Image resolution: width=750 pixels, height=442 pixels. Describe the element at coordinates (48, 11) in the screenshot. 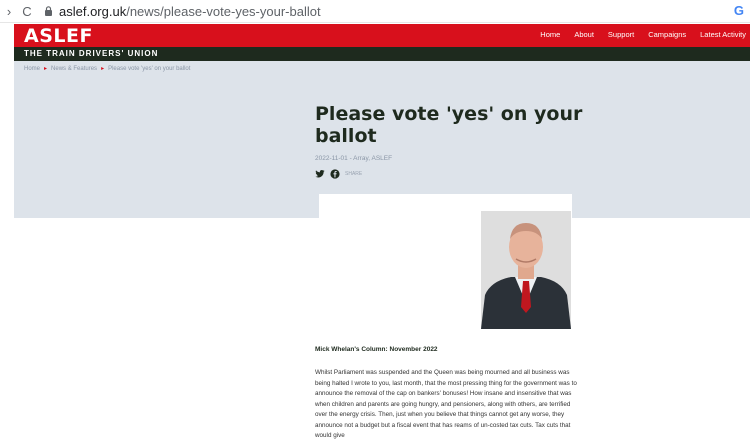

I see `lock-icon` at that location.